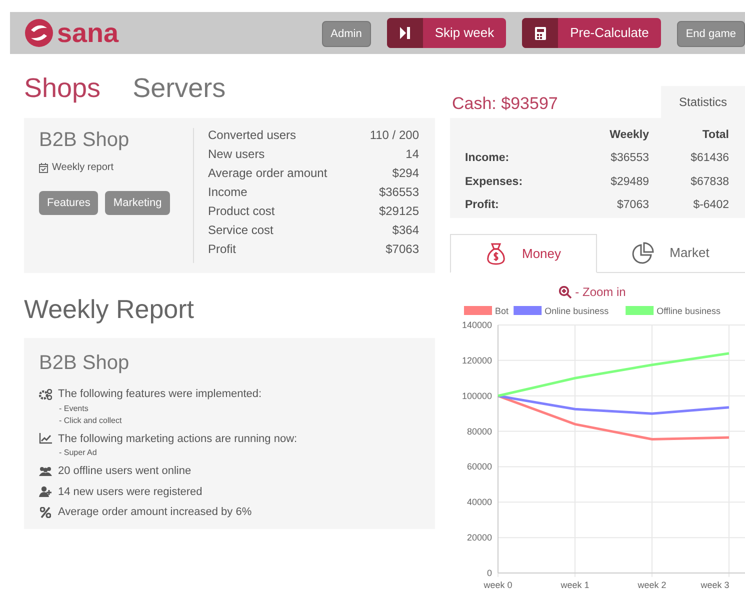 This screenshot has height=608, width=745. What do you see at coordinates (405, 33) in the screenshot?
I see `skip-icon` at bounding box center [405, 33].